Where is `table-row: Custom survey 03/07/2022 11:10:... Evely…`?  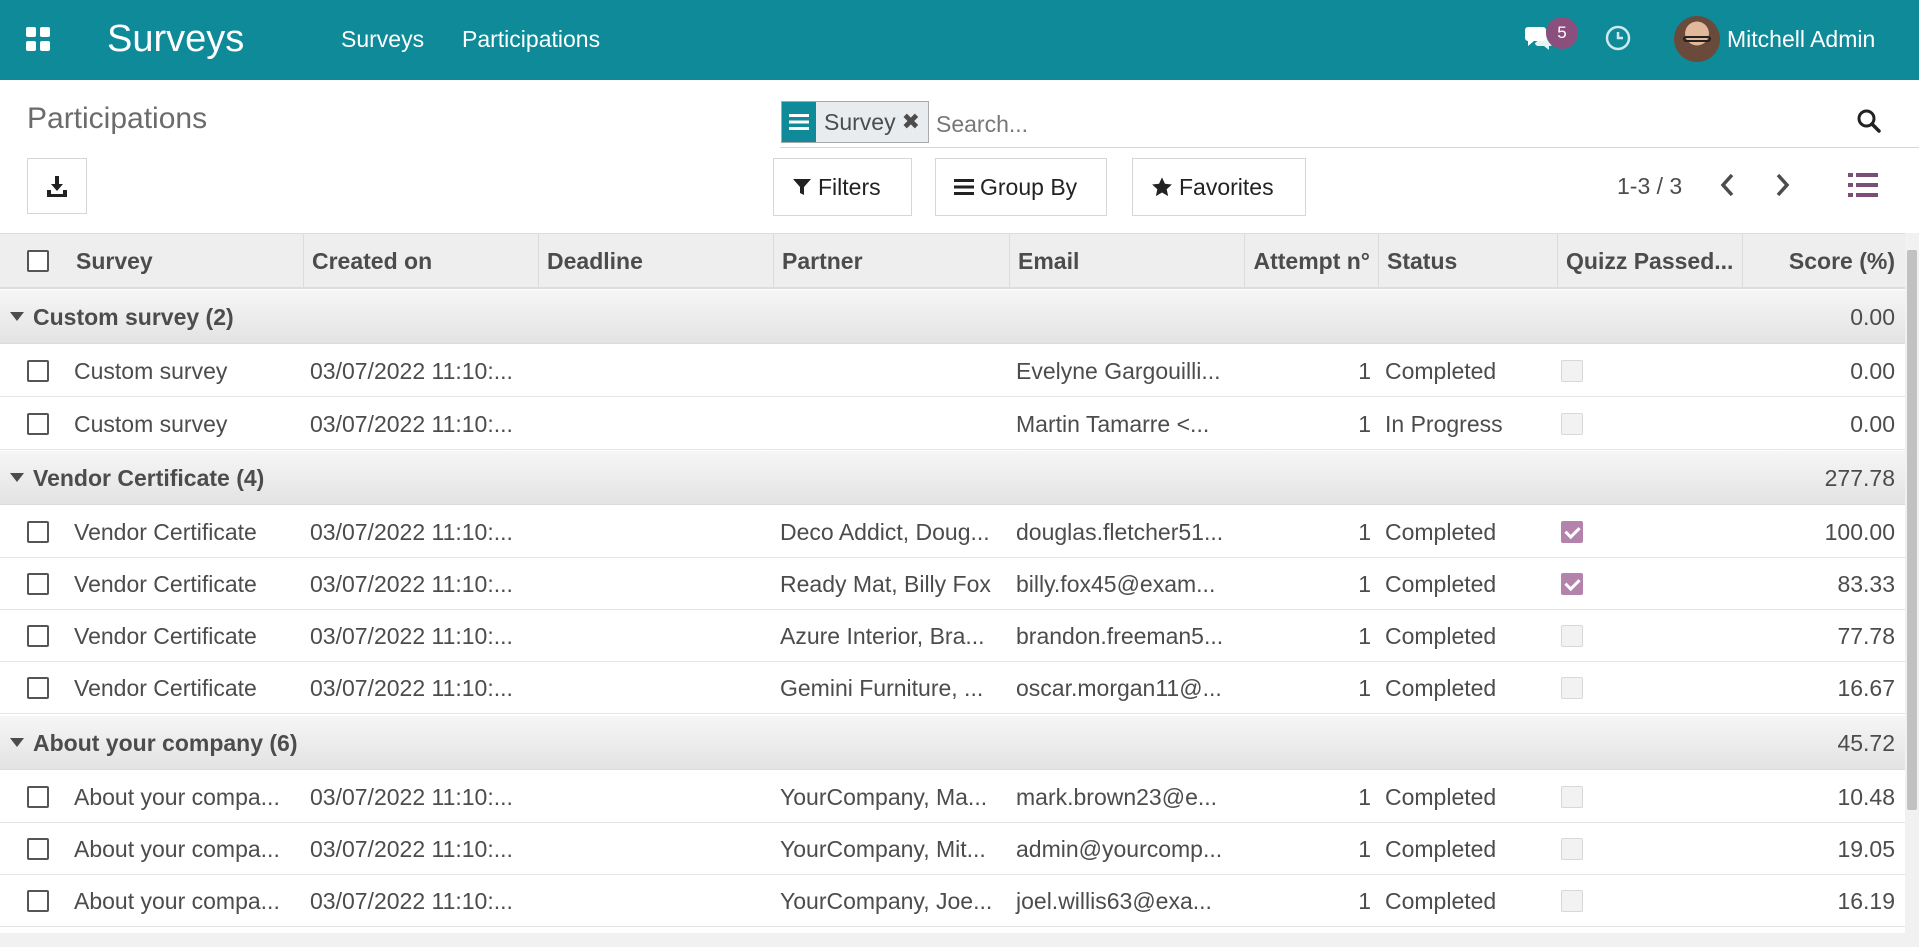
table-row: Custom survey 03/07/2022 11:10:... Evely… is located at coordinates (952, 371).